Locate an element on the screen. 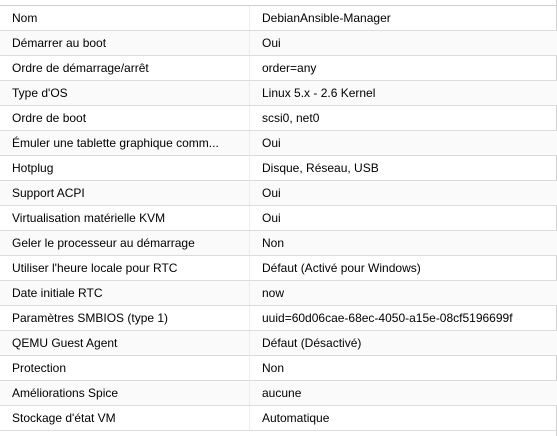  option-row-freeze-cpu: Geler le processeur au démarrage Non is located at coordinates (278, 243).